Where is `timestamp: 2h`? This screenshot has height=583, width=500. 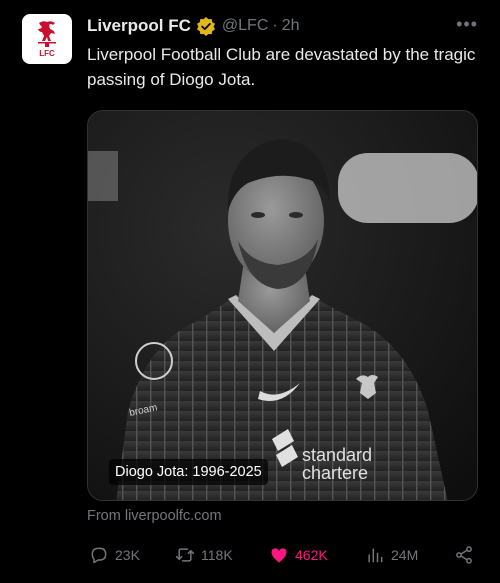
timestamp: 2h is located at coordinates (291, 26).